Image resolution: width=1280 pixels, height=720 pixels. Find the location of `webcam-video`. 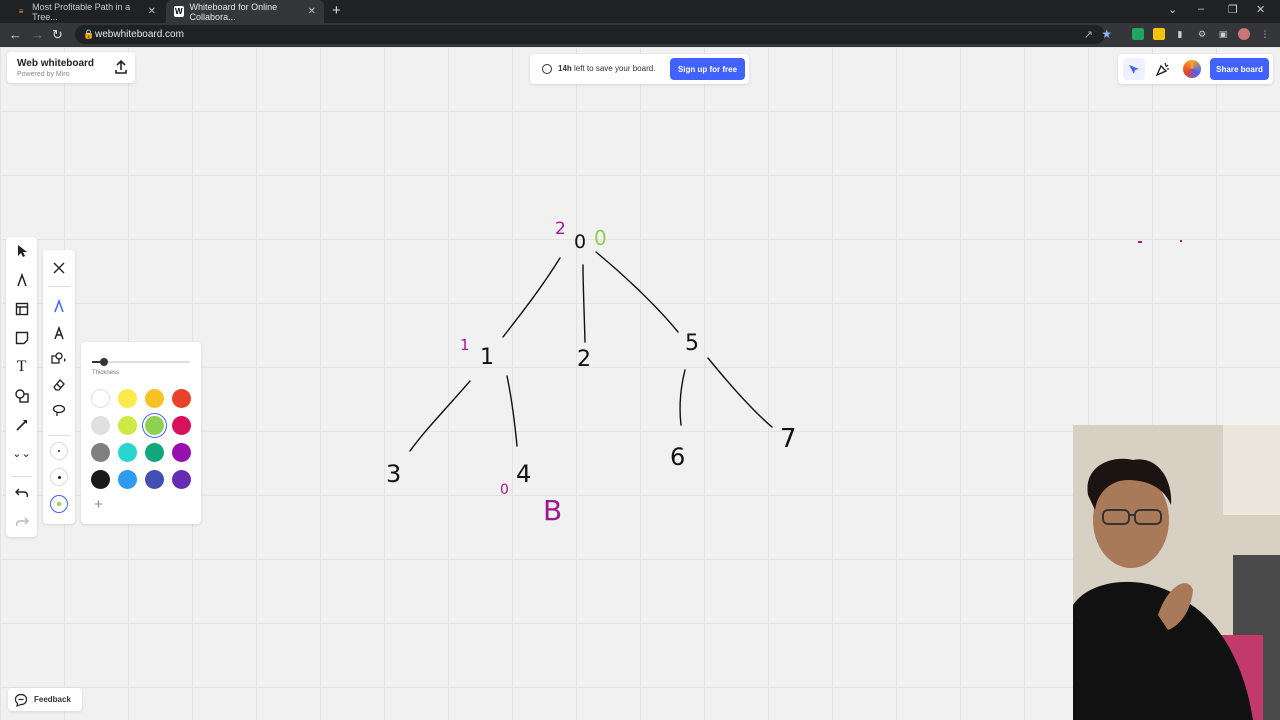

webcam-video is located at coordinates (1176, 572).